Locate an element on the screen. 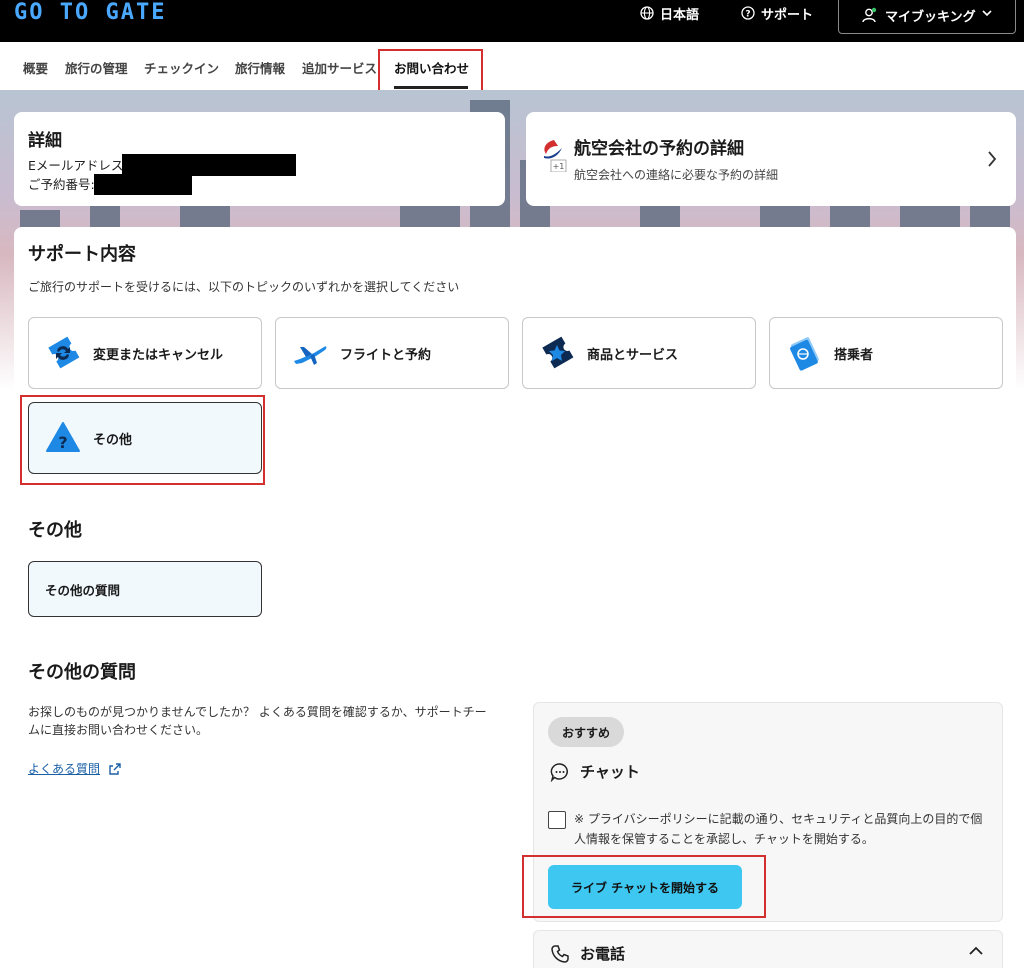 The image size is (1024, 968). logo: GO TO GATE is located at coordinates (90, 13).